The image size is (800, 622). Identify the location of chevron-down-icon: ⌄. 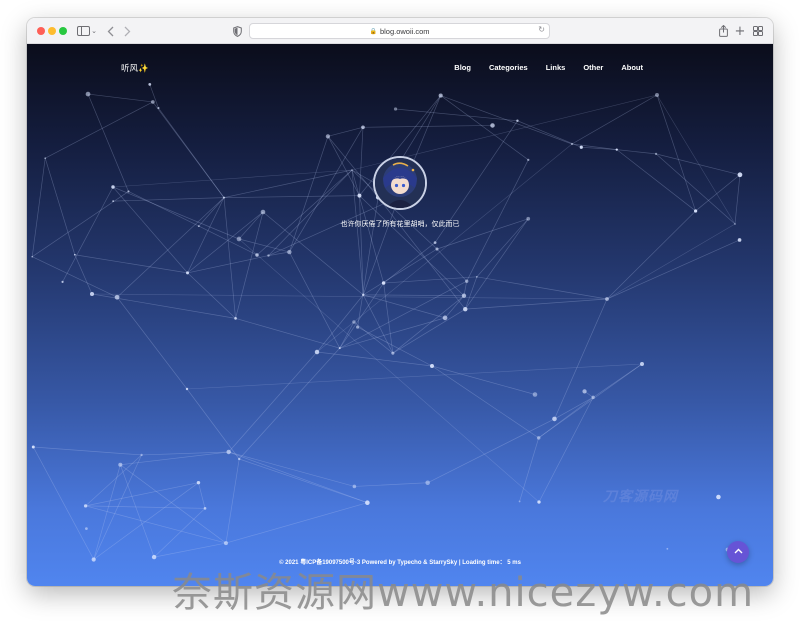
(94, 31).